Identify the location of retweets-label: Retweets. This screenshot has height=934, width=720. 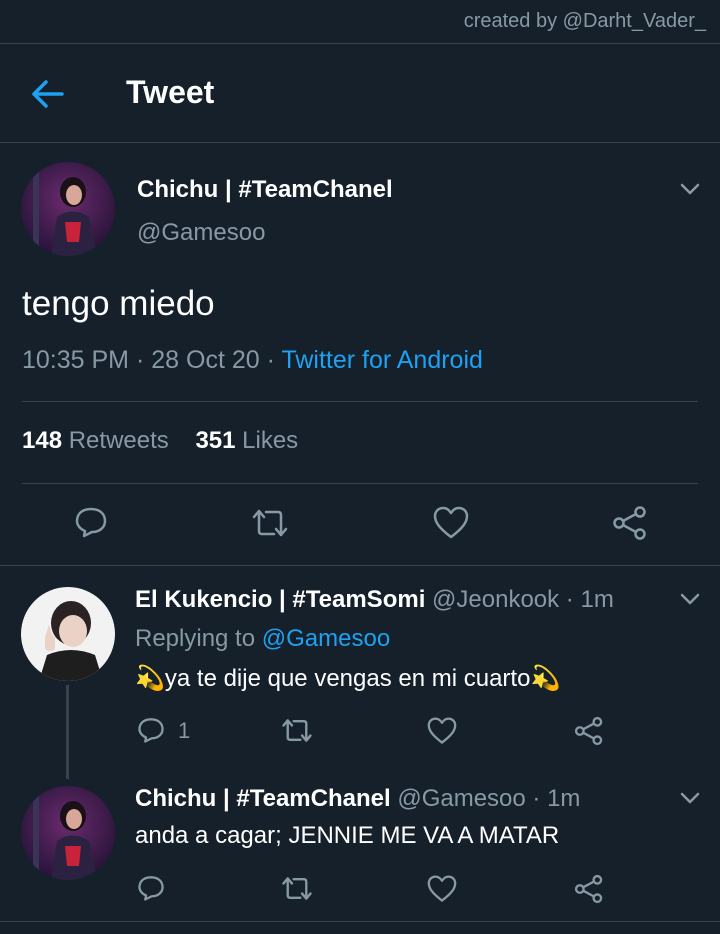
(118, 440).